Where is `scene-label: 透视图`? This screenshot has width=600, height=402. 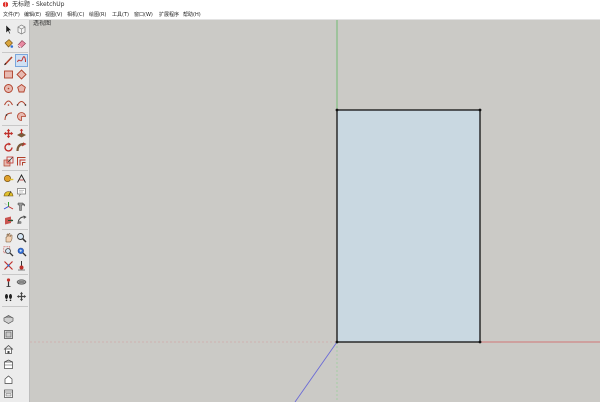
scene-label: 透视图 is located at coordinates (42, 23).